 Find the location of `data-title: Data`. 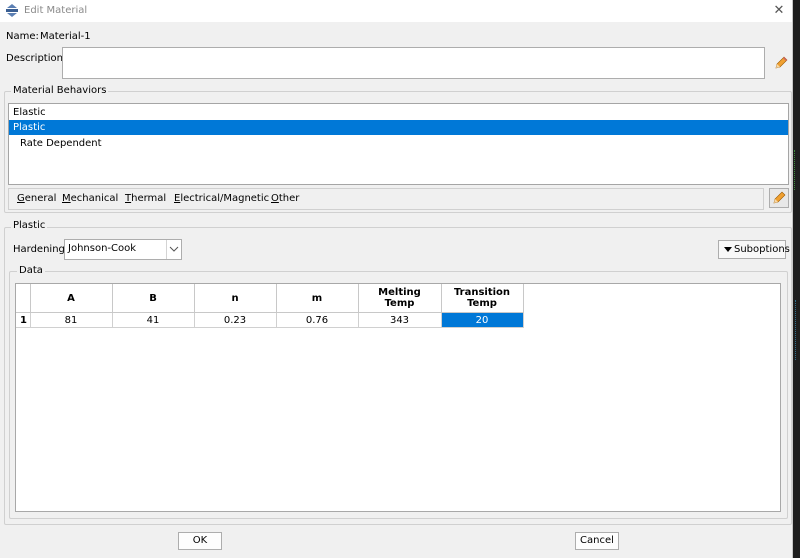

data-title: Data is located at coordinates (31, 270).